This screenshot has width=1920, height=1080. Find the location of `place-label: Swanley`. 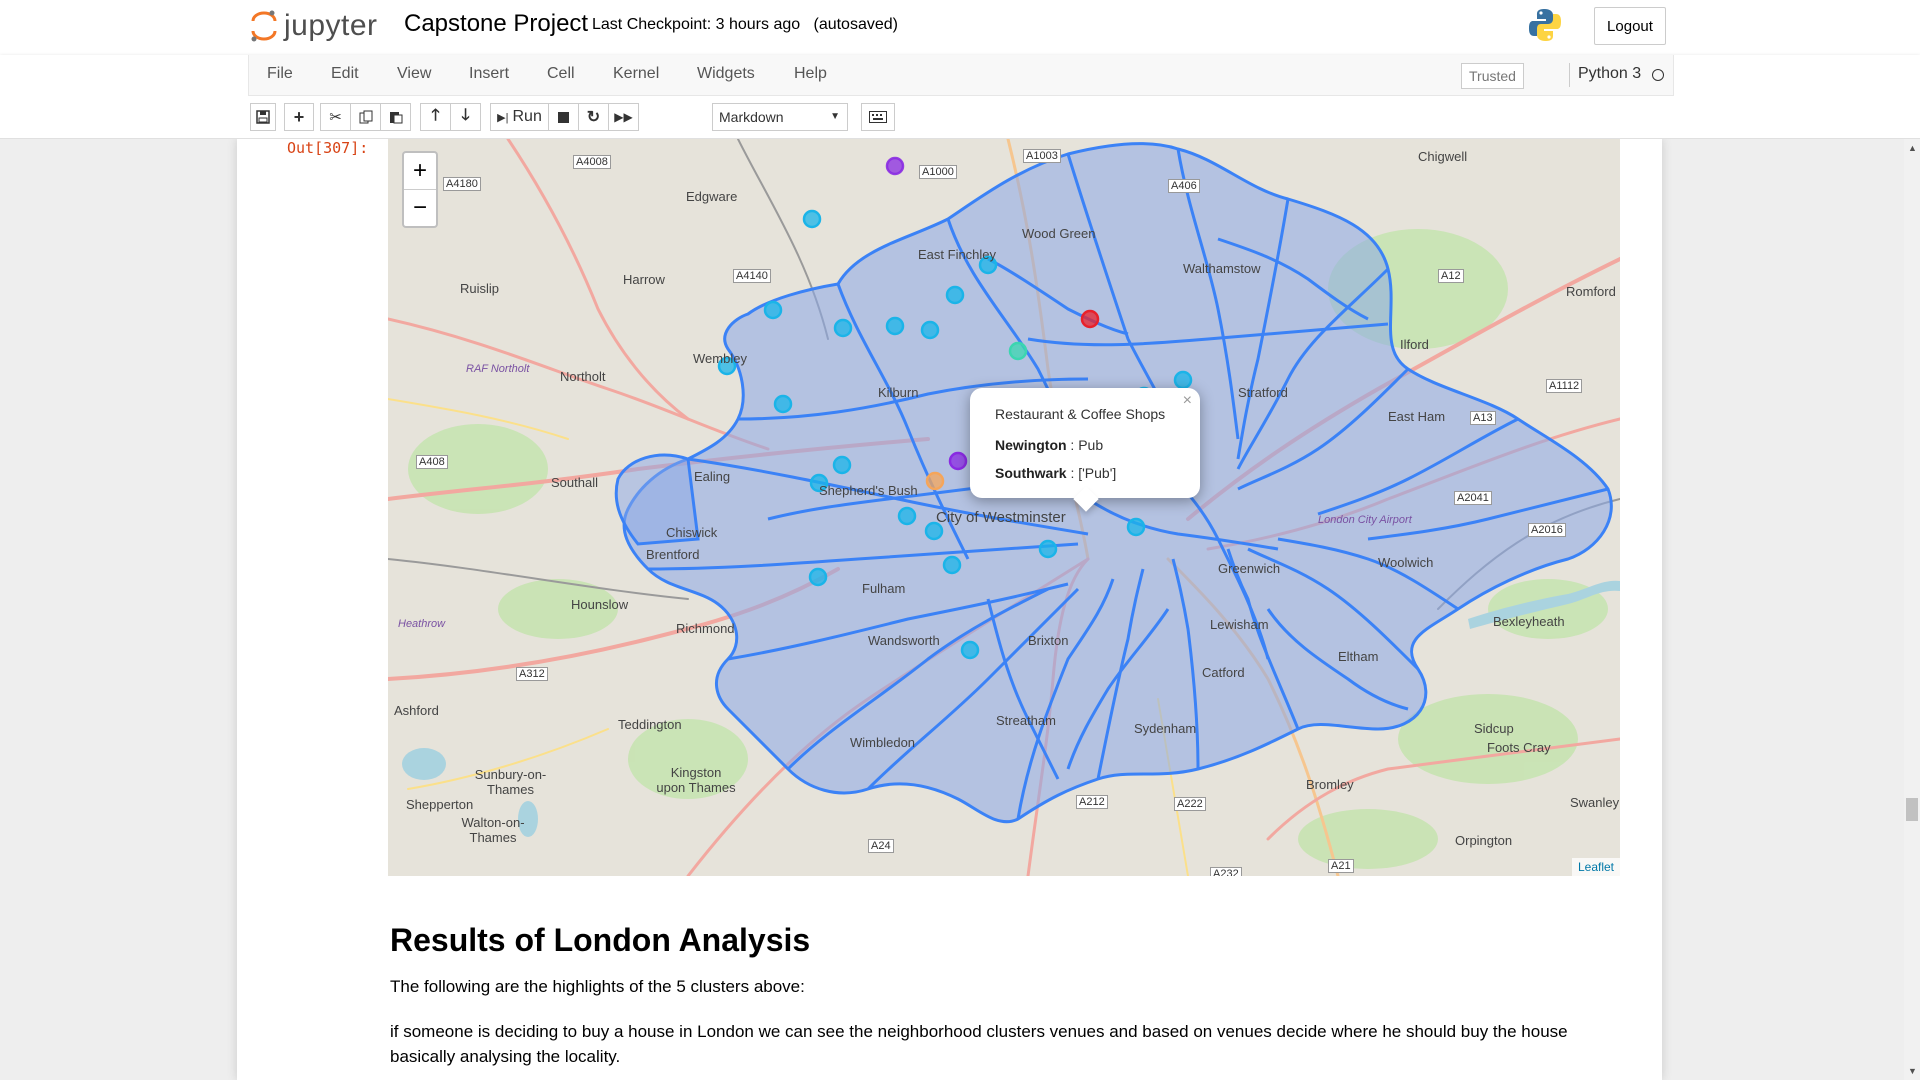

place-label: Swanley is located at coordinates (1595, 802).